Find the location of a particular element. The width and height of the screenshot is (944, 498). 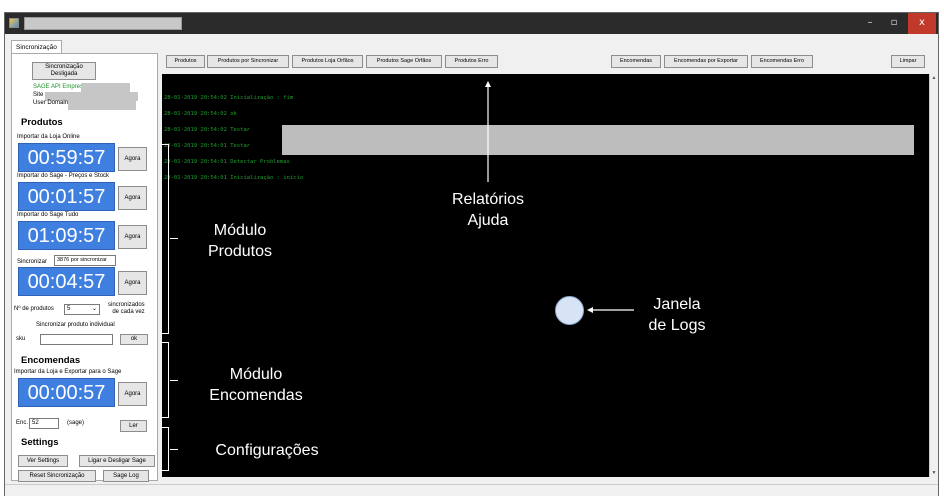

produtos-por-sincronizar-button: Produtos por Sincronizar is located at coordinates (248, 61).